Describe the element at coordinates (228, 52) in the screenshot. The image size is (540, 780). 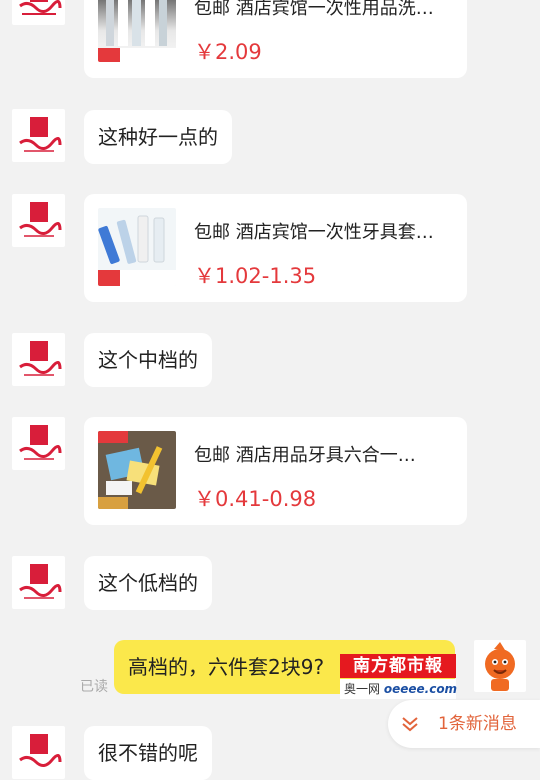
I see `product-price: ￥2.09` at that location.